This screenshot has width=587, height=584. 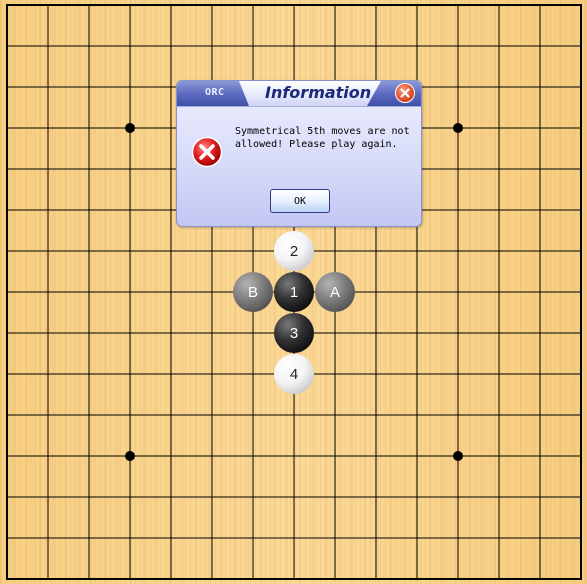 I want to click on stone-2: 2, so click(x=294, y=251).